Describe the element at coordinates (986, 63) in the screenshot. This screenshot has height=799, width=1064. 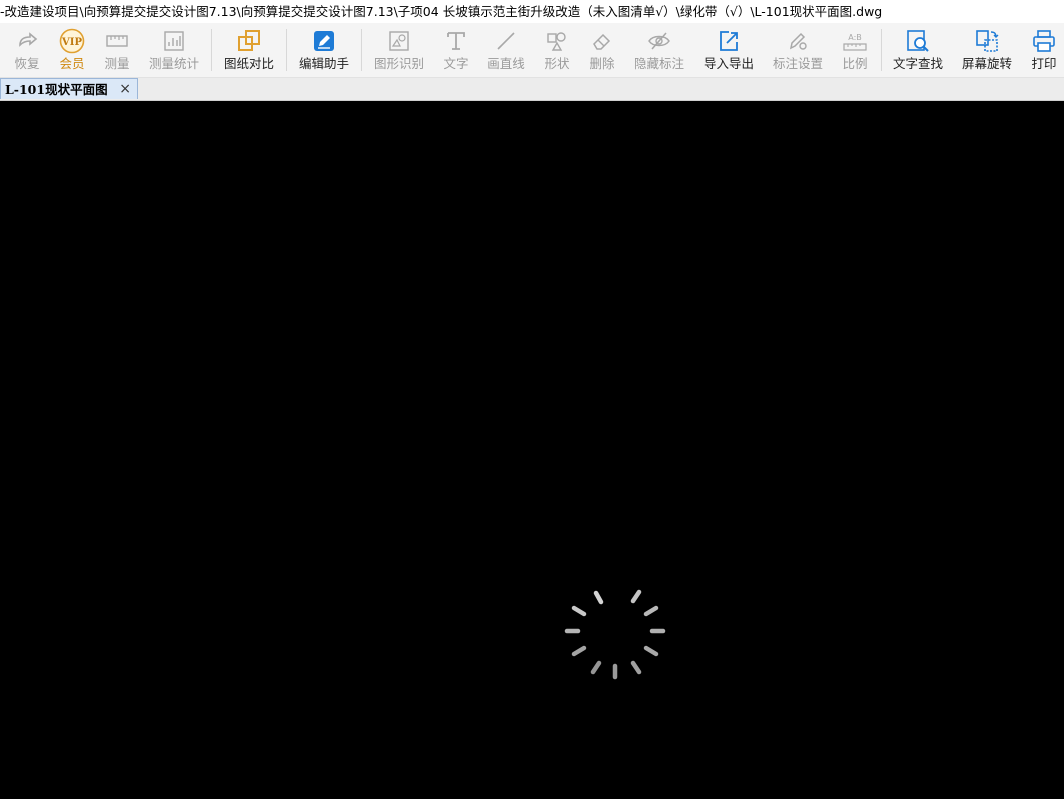
I see `rotate-screen-label: 屏幕旋转` at that location.